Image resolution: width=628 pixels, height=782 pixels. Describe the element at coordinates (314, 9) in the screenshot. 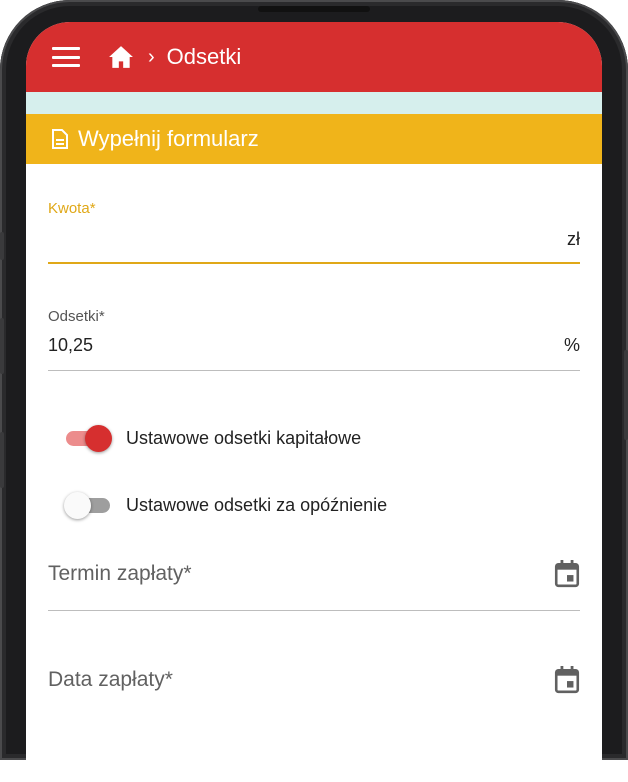

I see `phone-notch` at that location.